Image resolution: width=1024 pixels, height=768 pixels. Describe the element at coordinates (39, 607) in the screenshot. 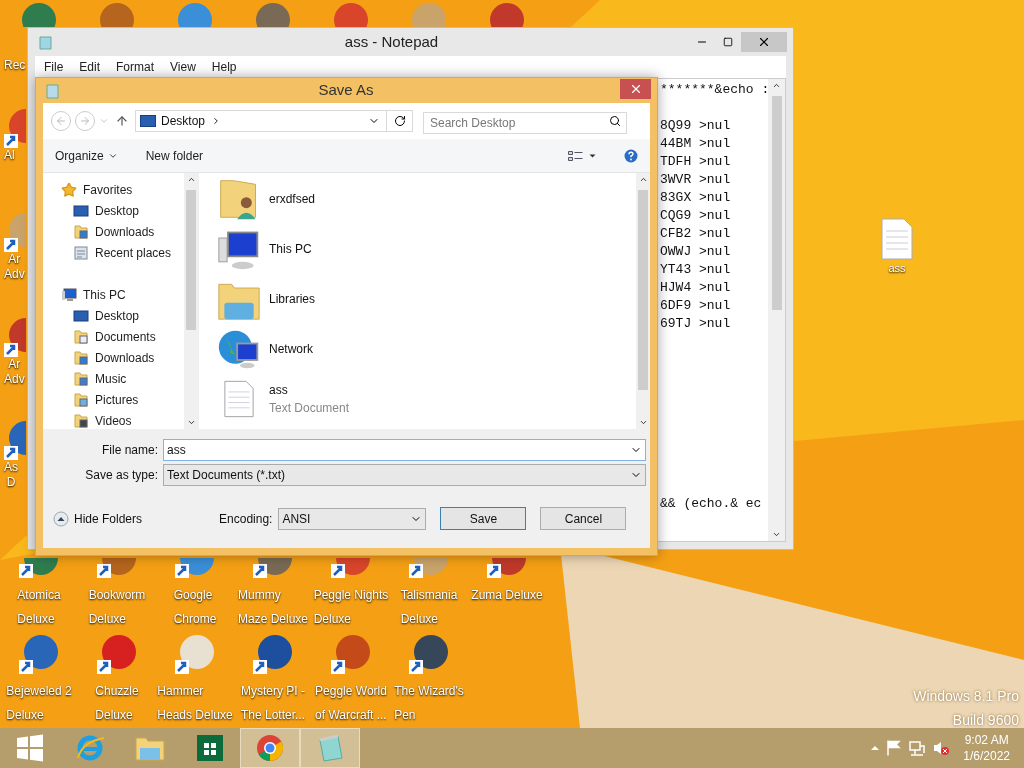

I see `desktop-icon-label: Atomica Deluxe` at that location.